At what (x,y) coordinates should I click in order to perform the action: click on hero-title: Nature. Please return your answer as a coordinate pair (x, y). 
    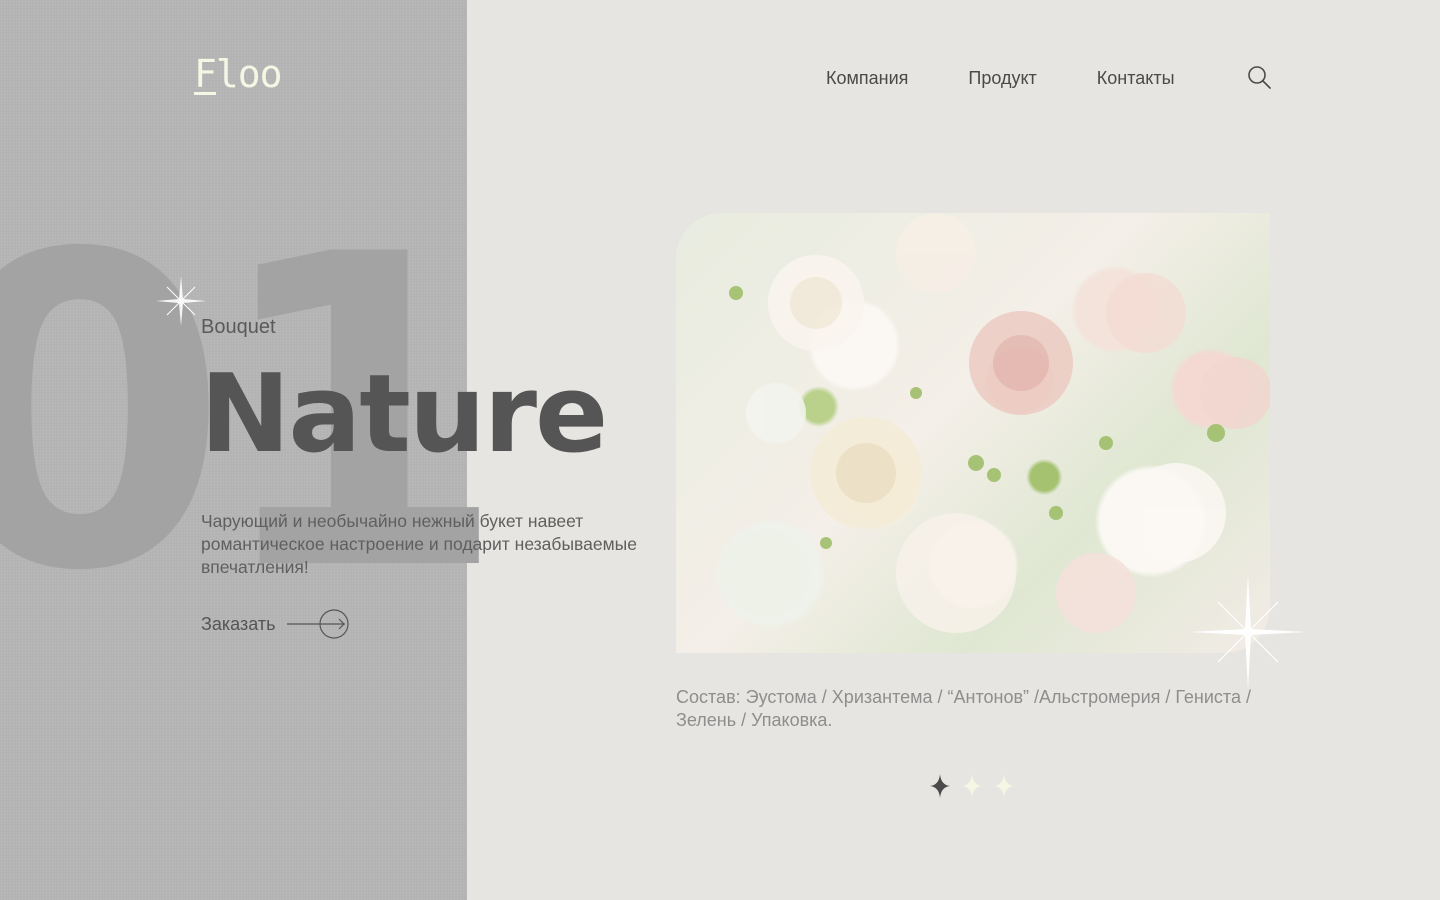
    Looking at the image, I should click on (404, 414).